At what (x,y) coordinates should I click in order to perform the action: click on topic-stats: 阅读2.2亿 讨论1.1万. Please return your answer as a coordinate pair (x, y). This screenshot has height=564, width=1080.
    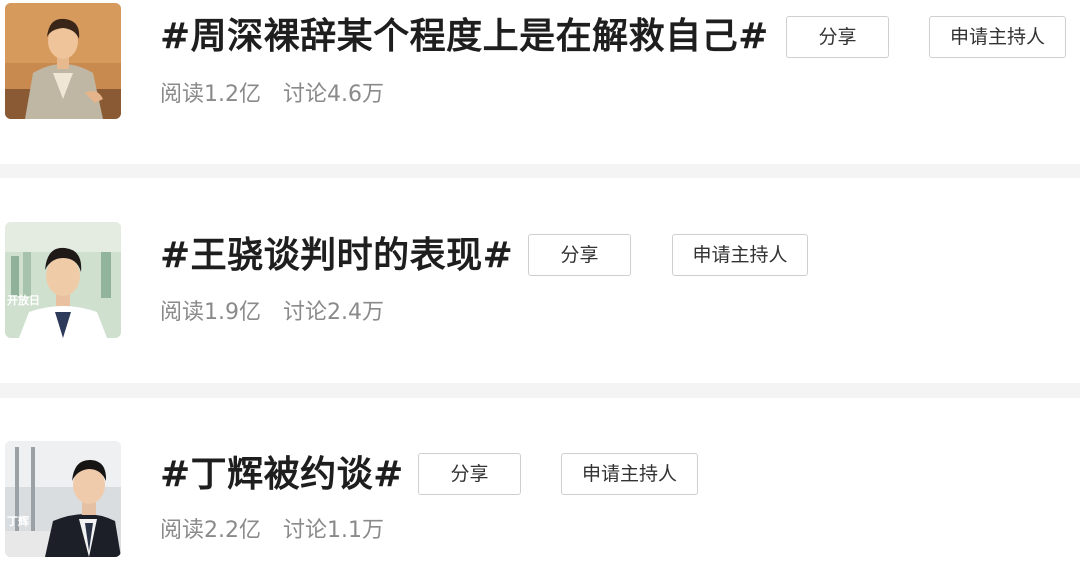
    Looking at the image, I should click on (272, 531).